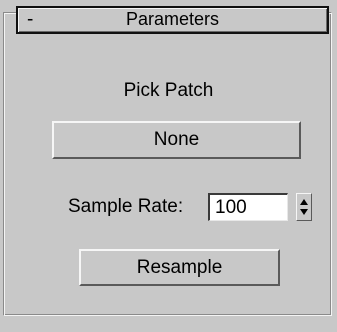  What do you see at coordinates (168, 90) in the screenshot?
I see `pick-patch-label: Pick Patch` at bounding box center [168, 90].